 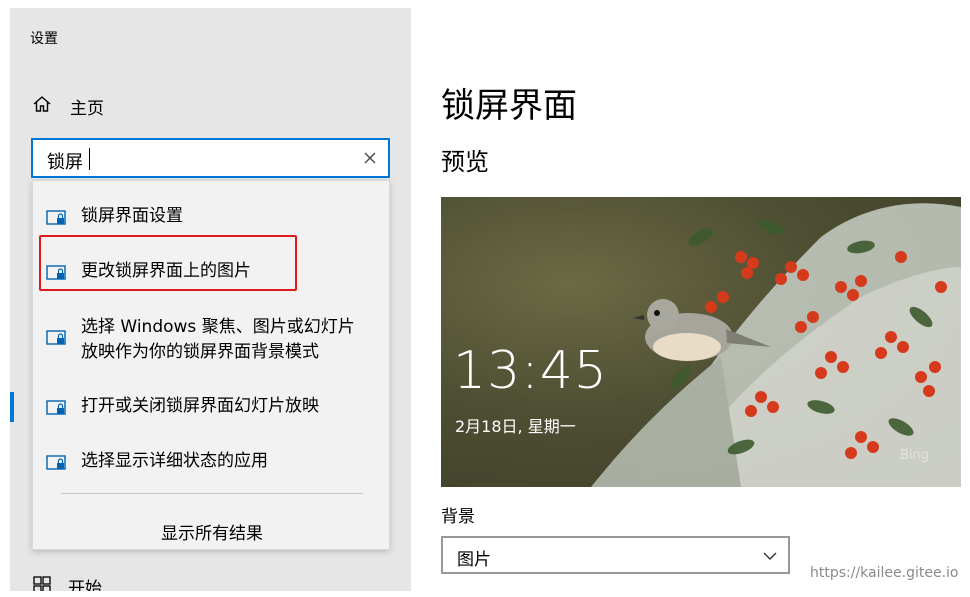 What do you see at coordinates (200, 352) in the screenshot?
I see `suggestion-label-line2: 放映作为你的锁屏界面背景模式` at bounding box center [200, 352].